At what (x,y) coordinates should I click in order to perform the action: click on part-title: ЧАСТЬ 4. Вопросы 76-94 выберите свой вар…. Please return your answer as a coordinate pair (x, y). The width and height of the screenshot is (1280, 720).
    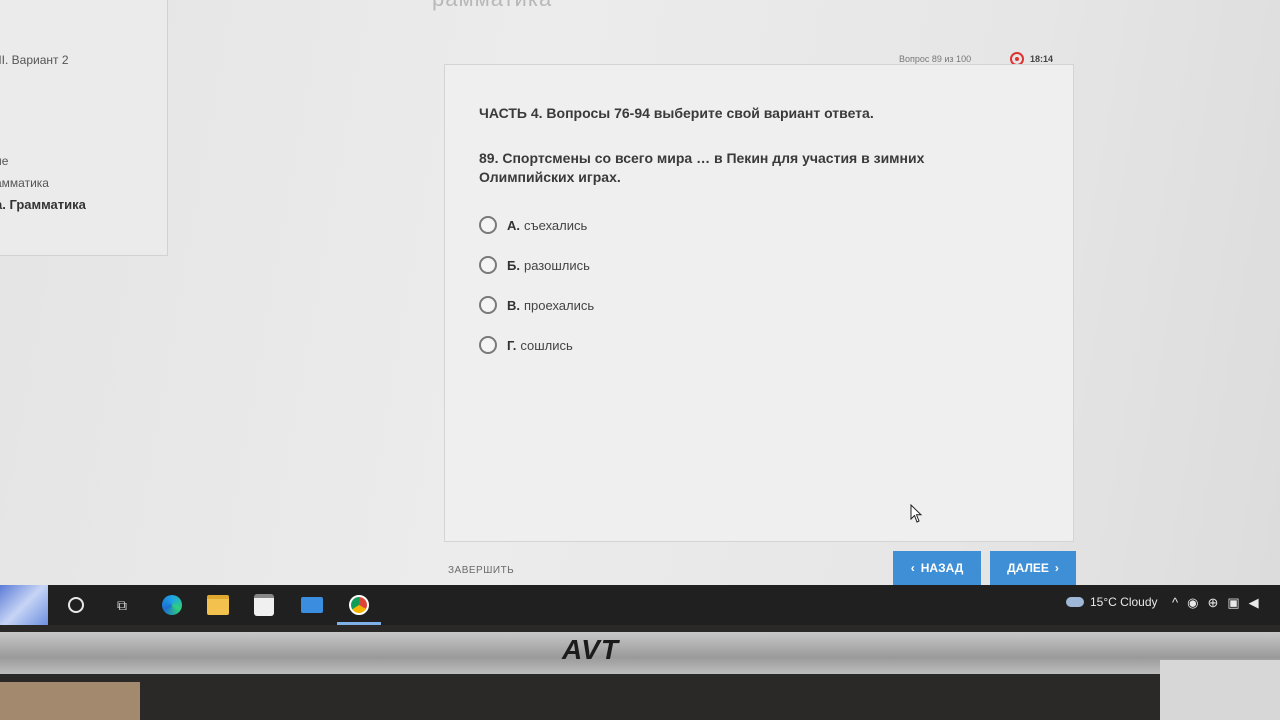
    Looking at the image, I should click on (676, 113).